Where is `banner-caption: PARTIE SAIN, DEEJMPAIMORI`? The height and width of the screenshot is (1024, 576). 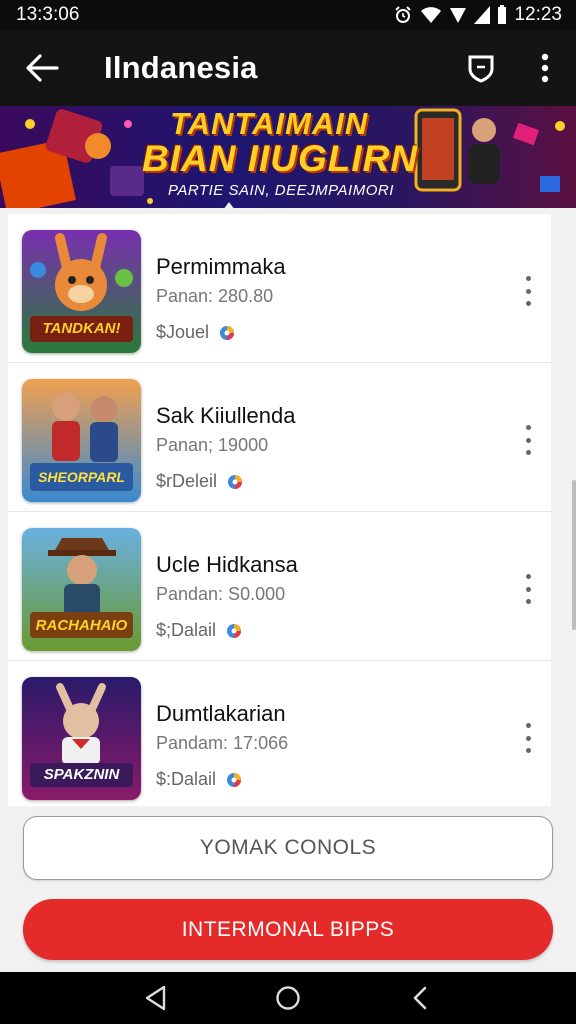 banner-caption: PARTIE SAIN, DEEJMPAIMORI is located at coordinates (281, 190).